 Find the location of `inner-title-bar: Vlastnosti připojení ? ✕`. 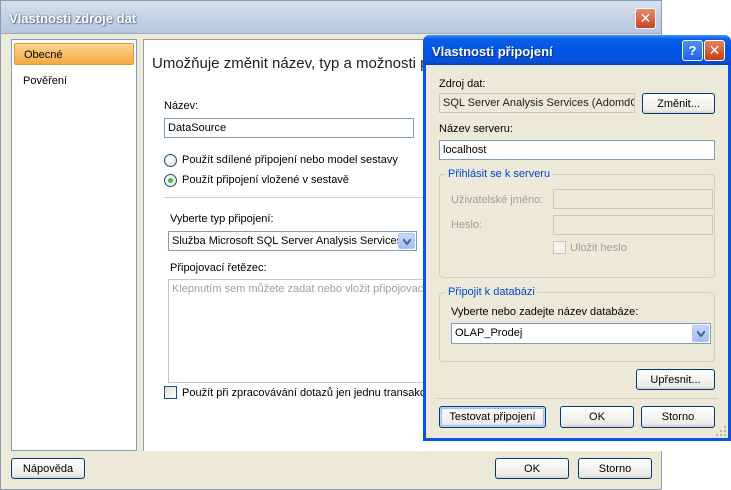

inner-title-bar: Vlastnosti připojení ? ✕ is located at coordinates (577, 50).